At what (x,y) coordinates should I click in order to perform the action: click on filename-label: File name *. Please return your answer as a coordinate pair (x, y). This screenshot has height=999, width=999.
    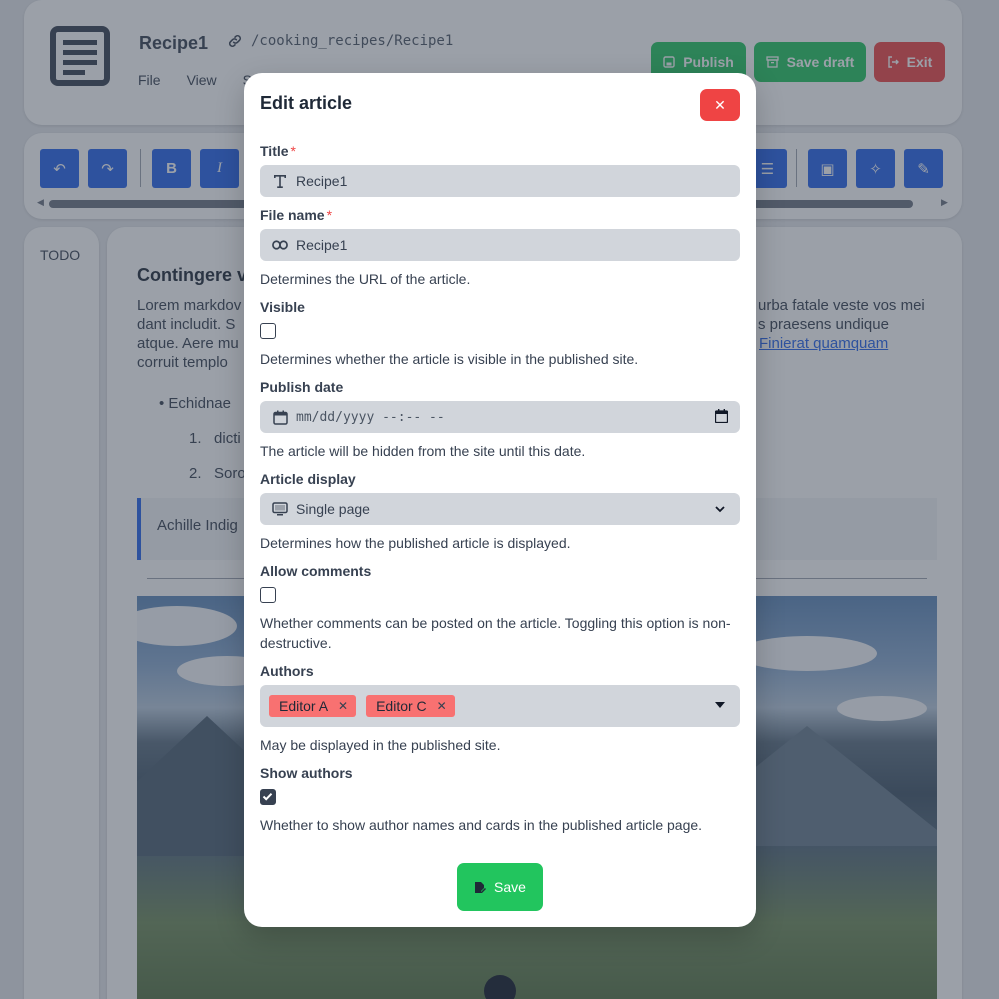
    Looking at the image, I should click on (296, 215).